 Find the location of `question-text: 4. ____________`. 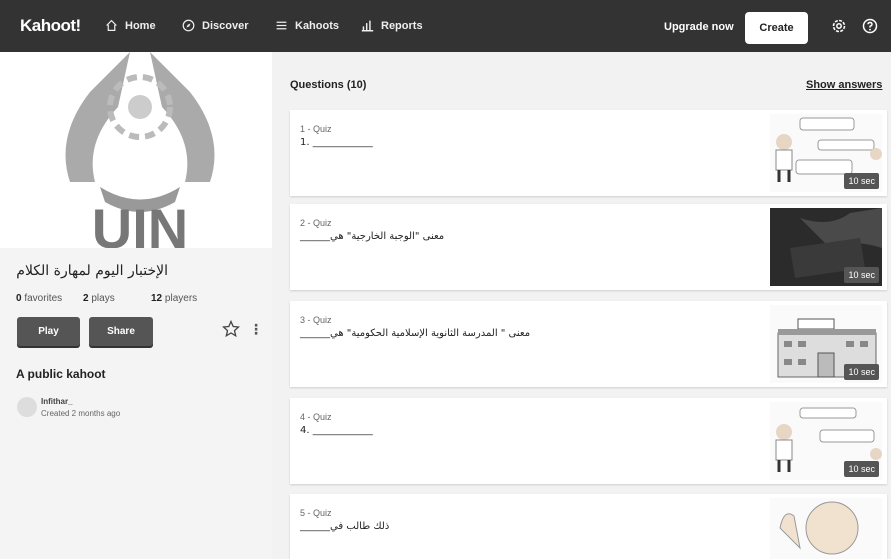

question-text: 4. ____________ is located at coordinates (336, 430).